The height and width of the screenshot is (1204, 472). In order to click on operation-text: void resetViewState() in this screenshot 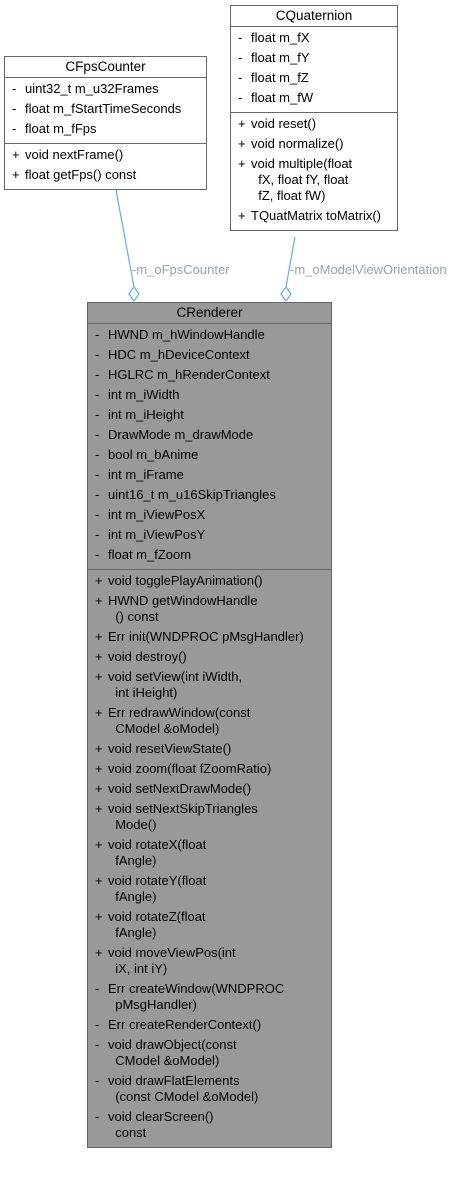, I will do `click(170, 748)`.